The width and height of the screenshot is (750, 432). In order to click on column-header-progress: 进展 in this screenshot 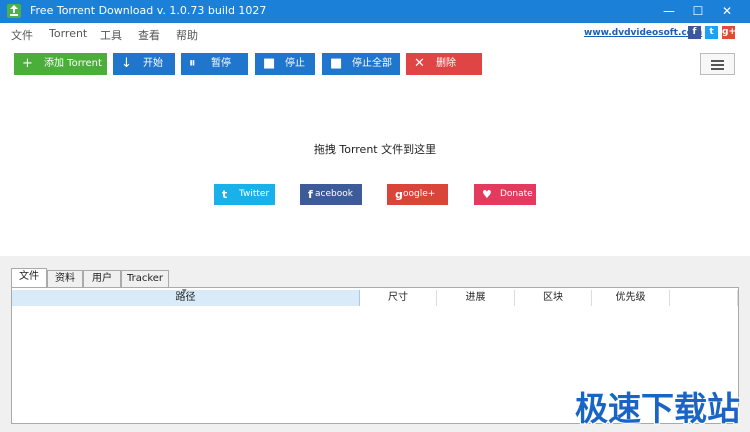, I will do `click(476, 298)`.